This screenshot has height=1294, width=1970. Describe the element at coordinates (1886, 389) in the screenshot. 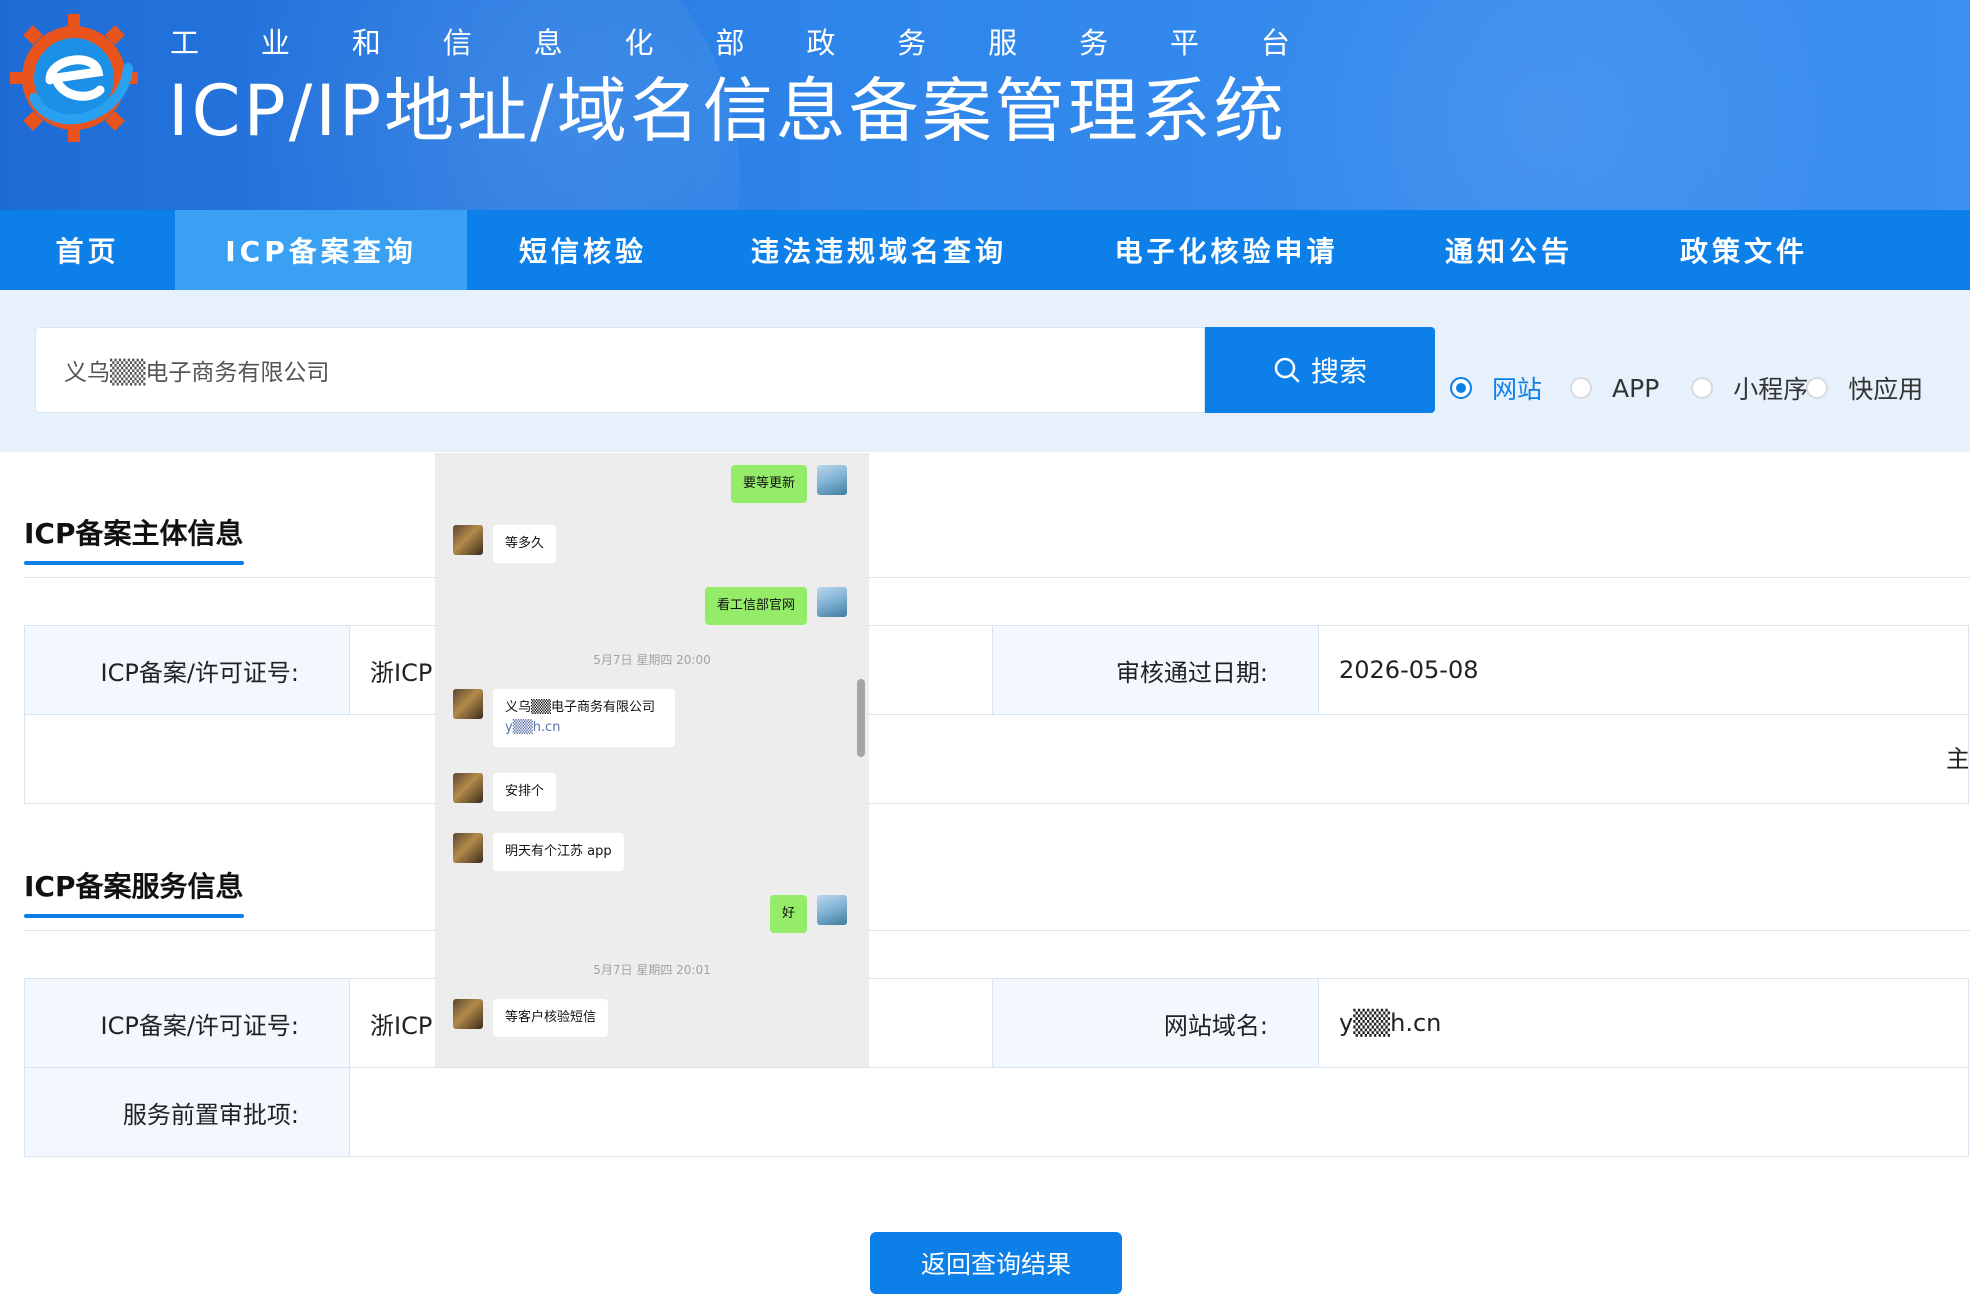

I see `radio-label: 快应用` at that location.